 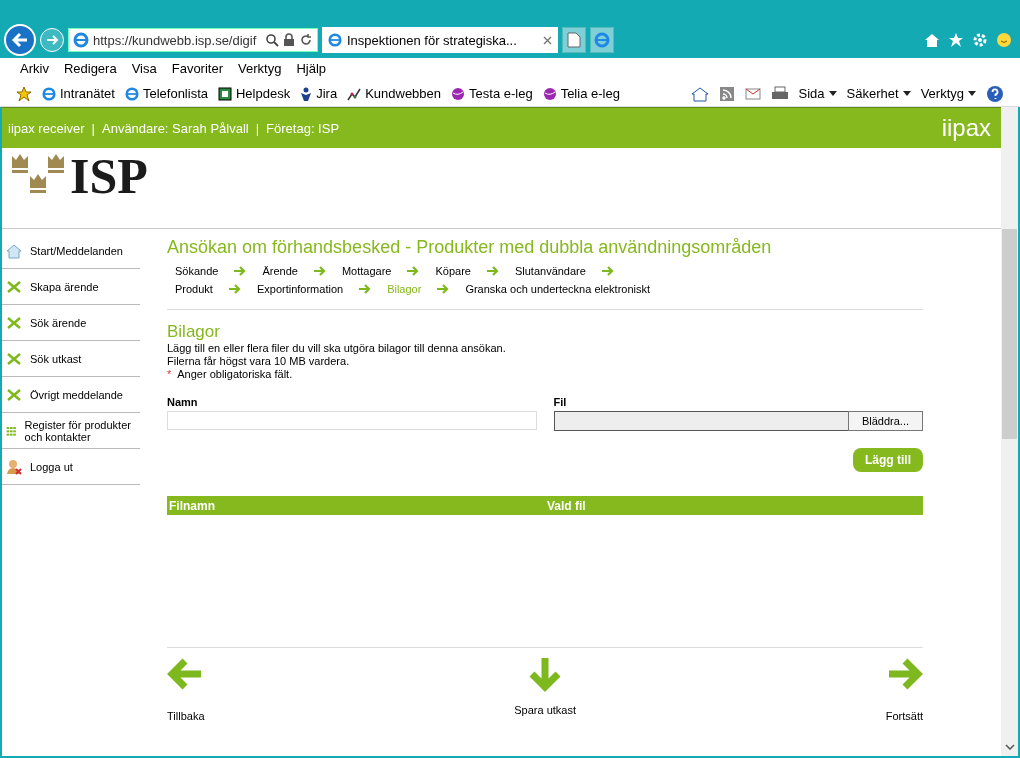 What do you see at coordinates (194, 289) in the screenshot?
I see `step-link: Produkt` at bounding box center [194, 289].